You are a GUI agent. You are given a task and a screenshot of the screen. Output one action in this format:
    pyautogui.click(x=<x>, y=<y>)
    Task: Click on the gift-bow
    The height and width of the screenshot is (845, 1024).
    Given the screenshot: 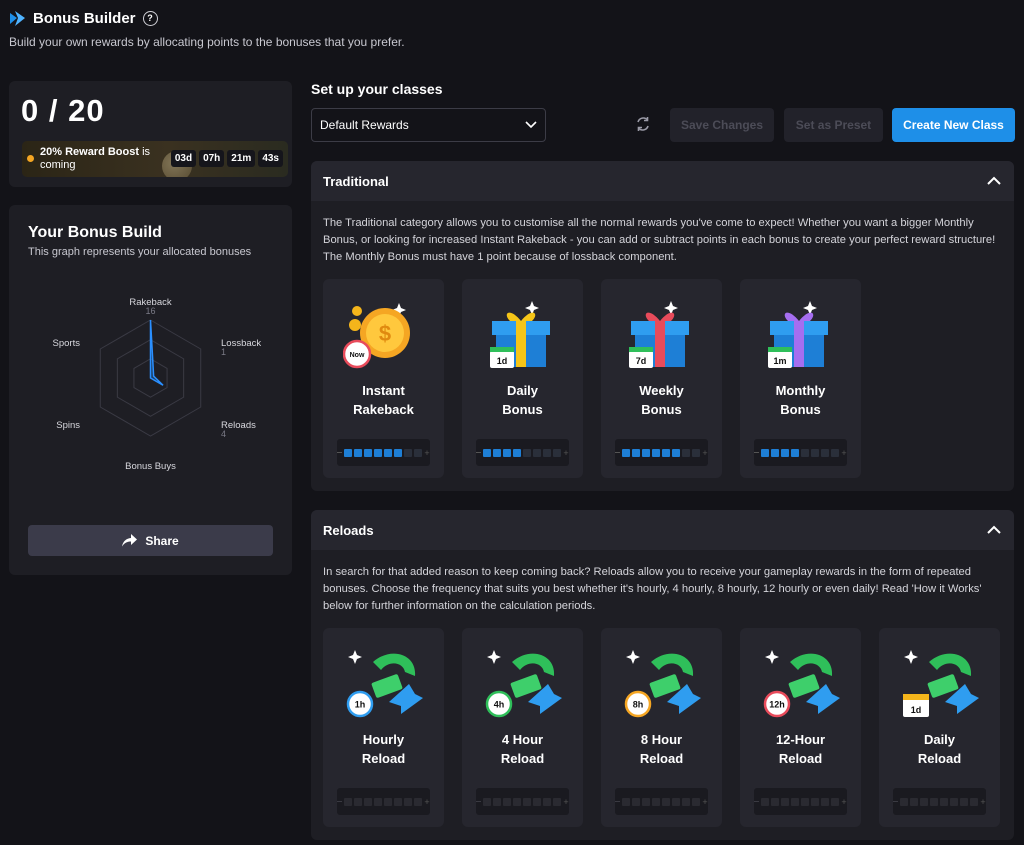 What is the action you would take?
    pyautogui.click(x=660, y=316)
    